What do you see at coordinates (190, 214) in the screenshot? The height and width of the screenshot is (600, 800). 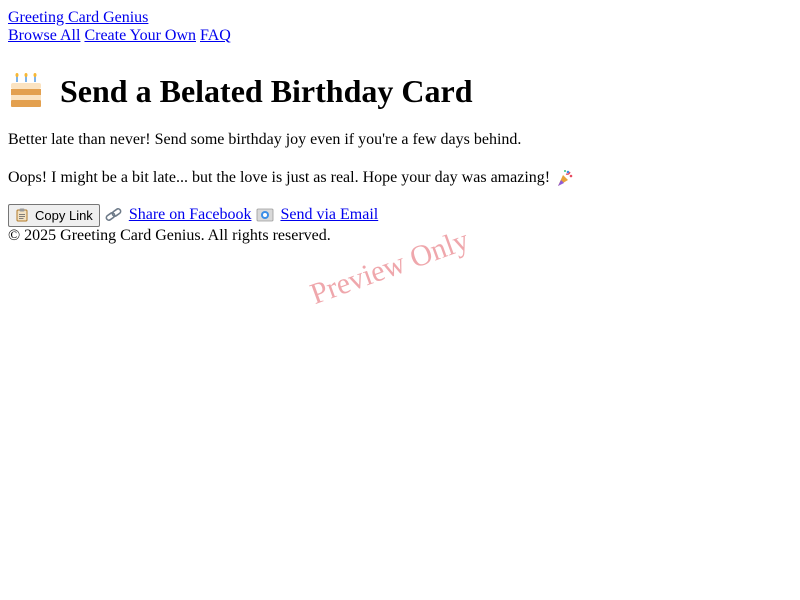 I see `share-facebook-label: Share on Facebook` at bounding box center [190, 214].